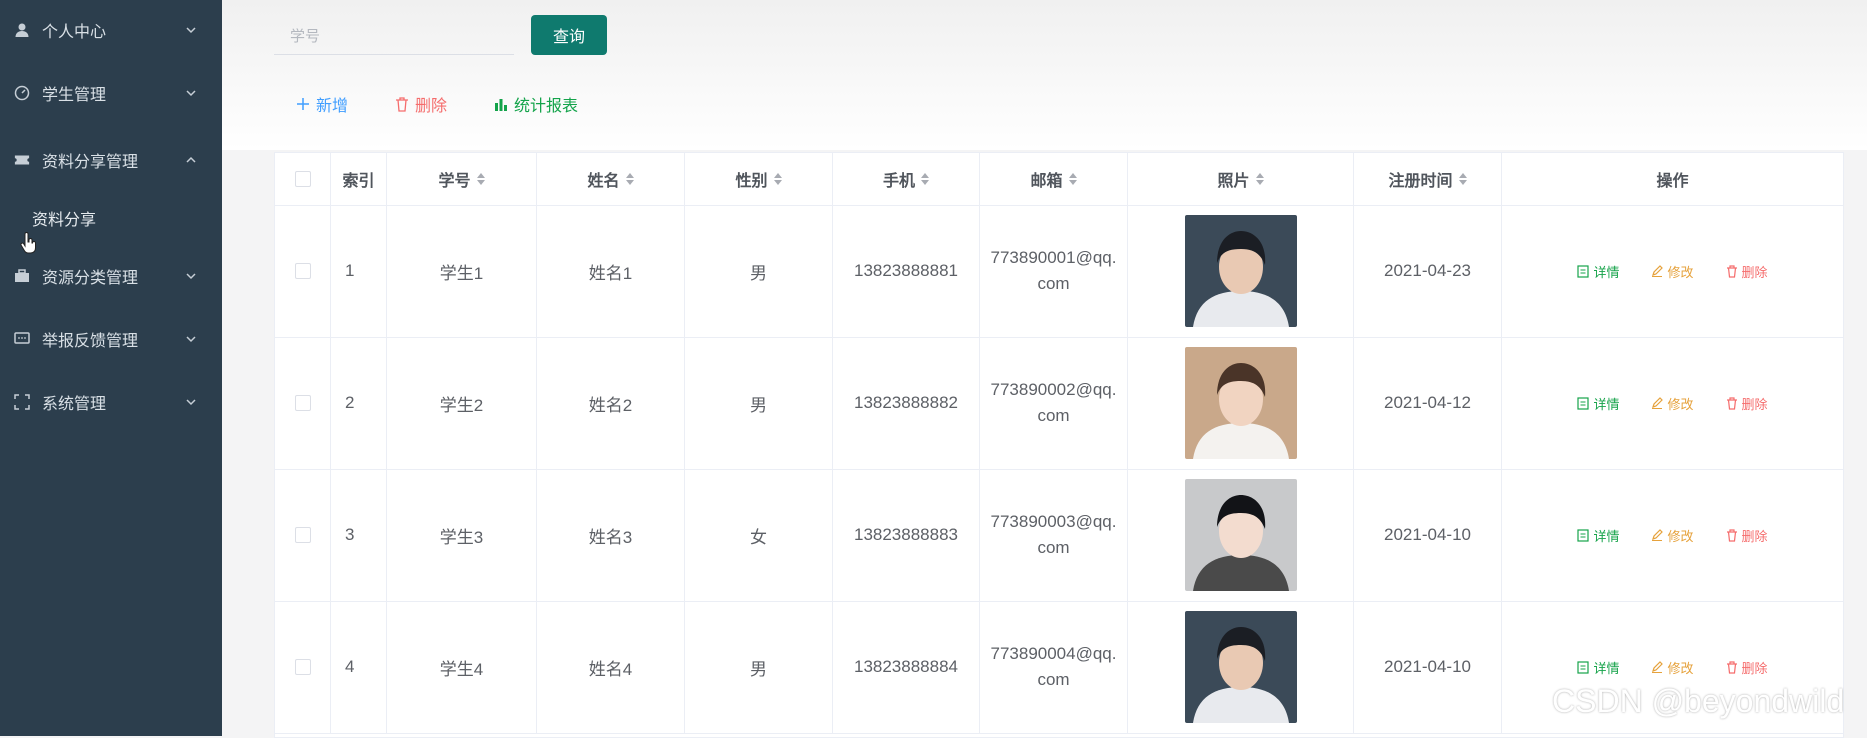 The width and height of the screenshot is (1867, 738). I want to click on select-all-cell, so click(303, 179).